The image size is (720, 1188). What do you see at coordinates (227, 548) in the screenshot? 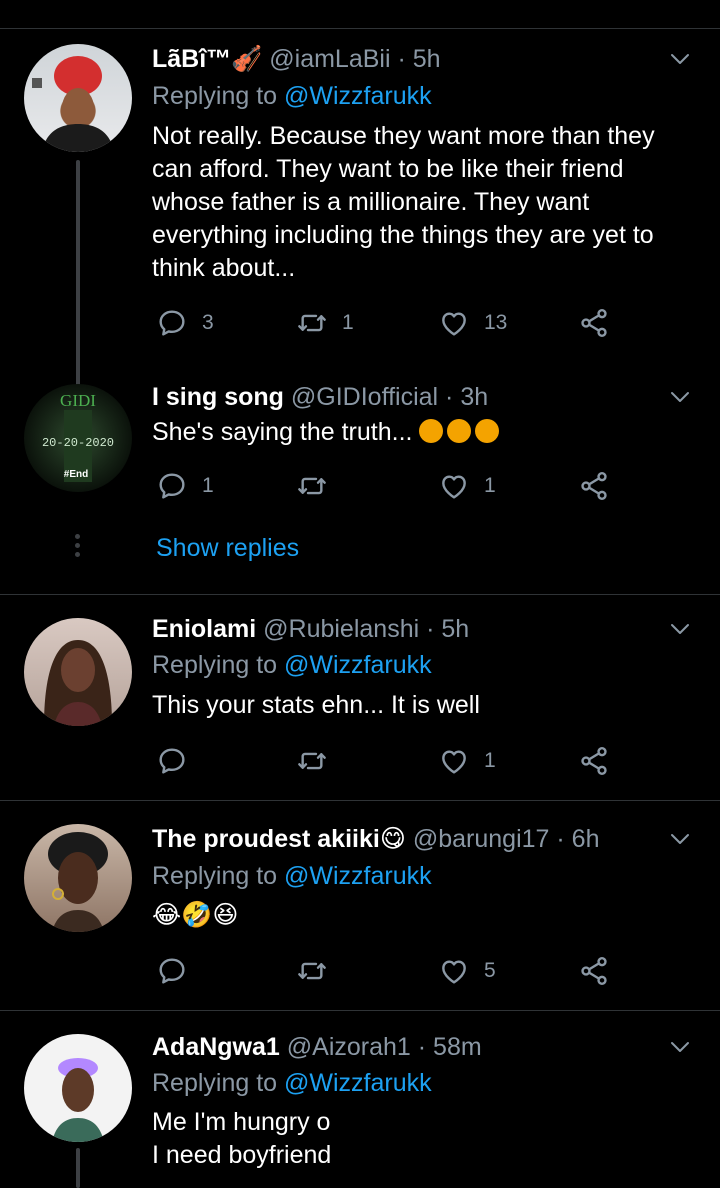
I see `show-replies-link: Show replies` at bounding box center [227, 548].